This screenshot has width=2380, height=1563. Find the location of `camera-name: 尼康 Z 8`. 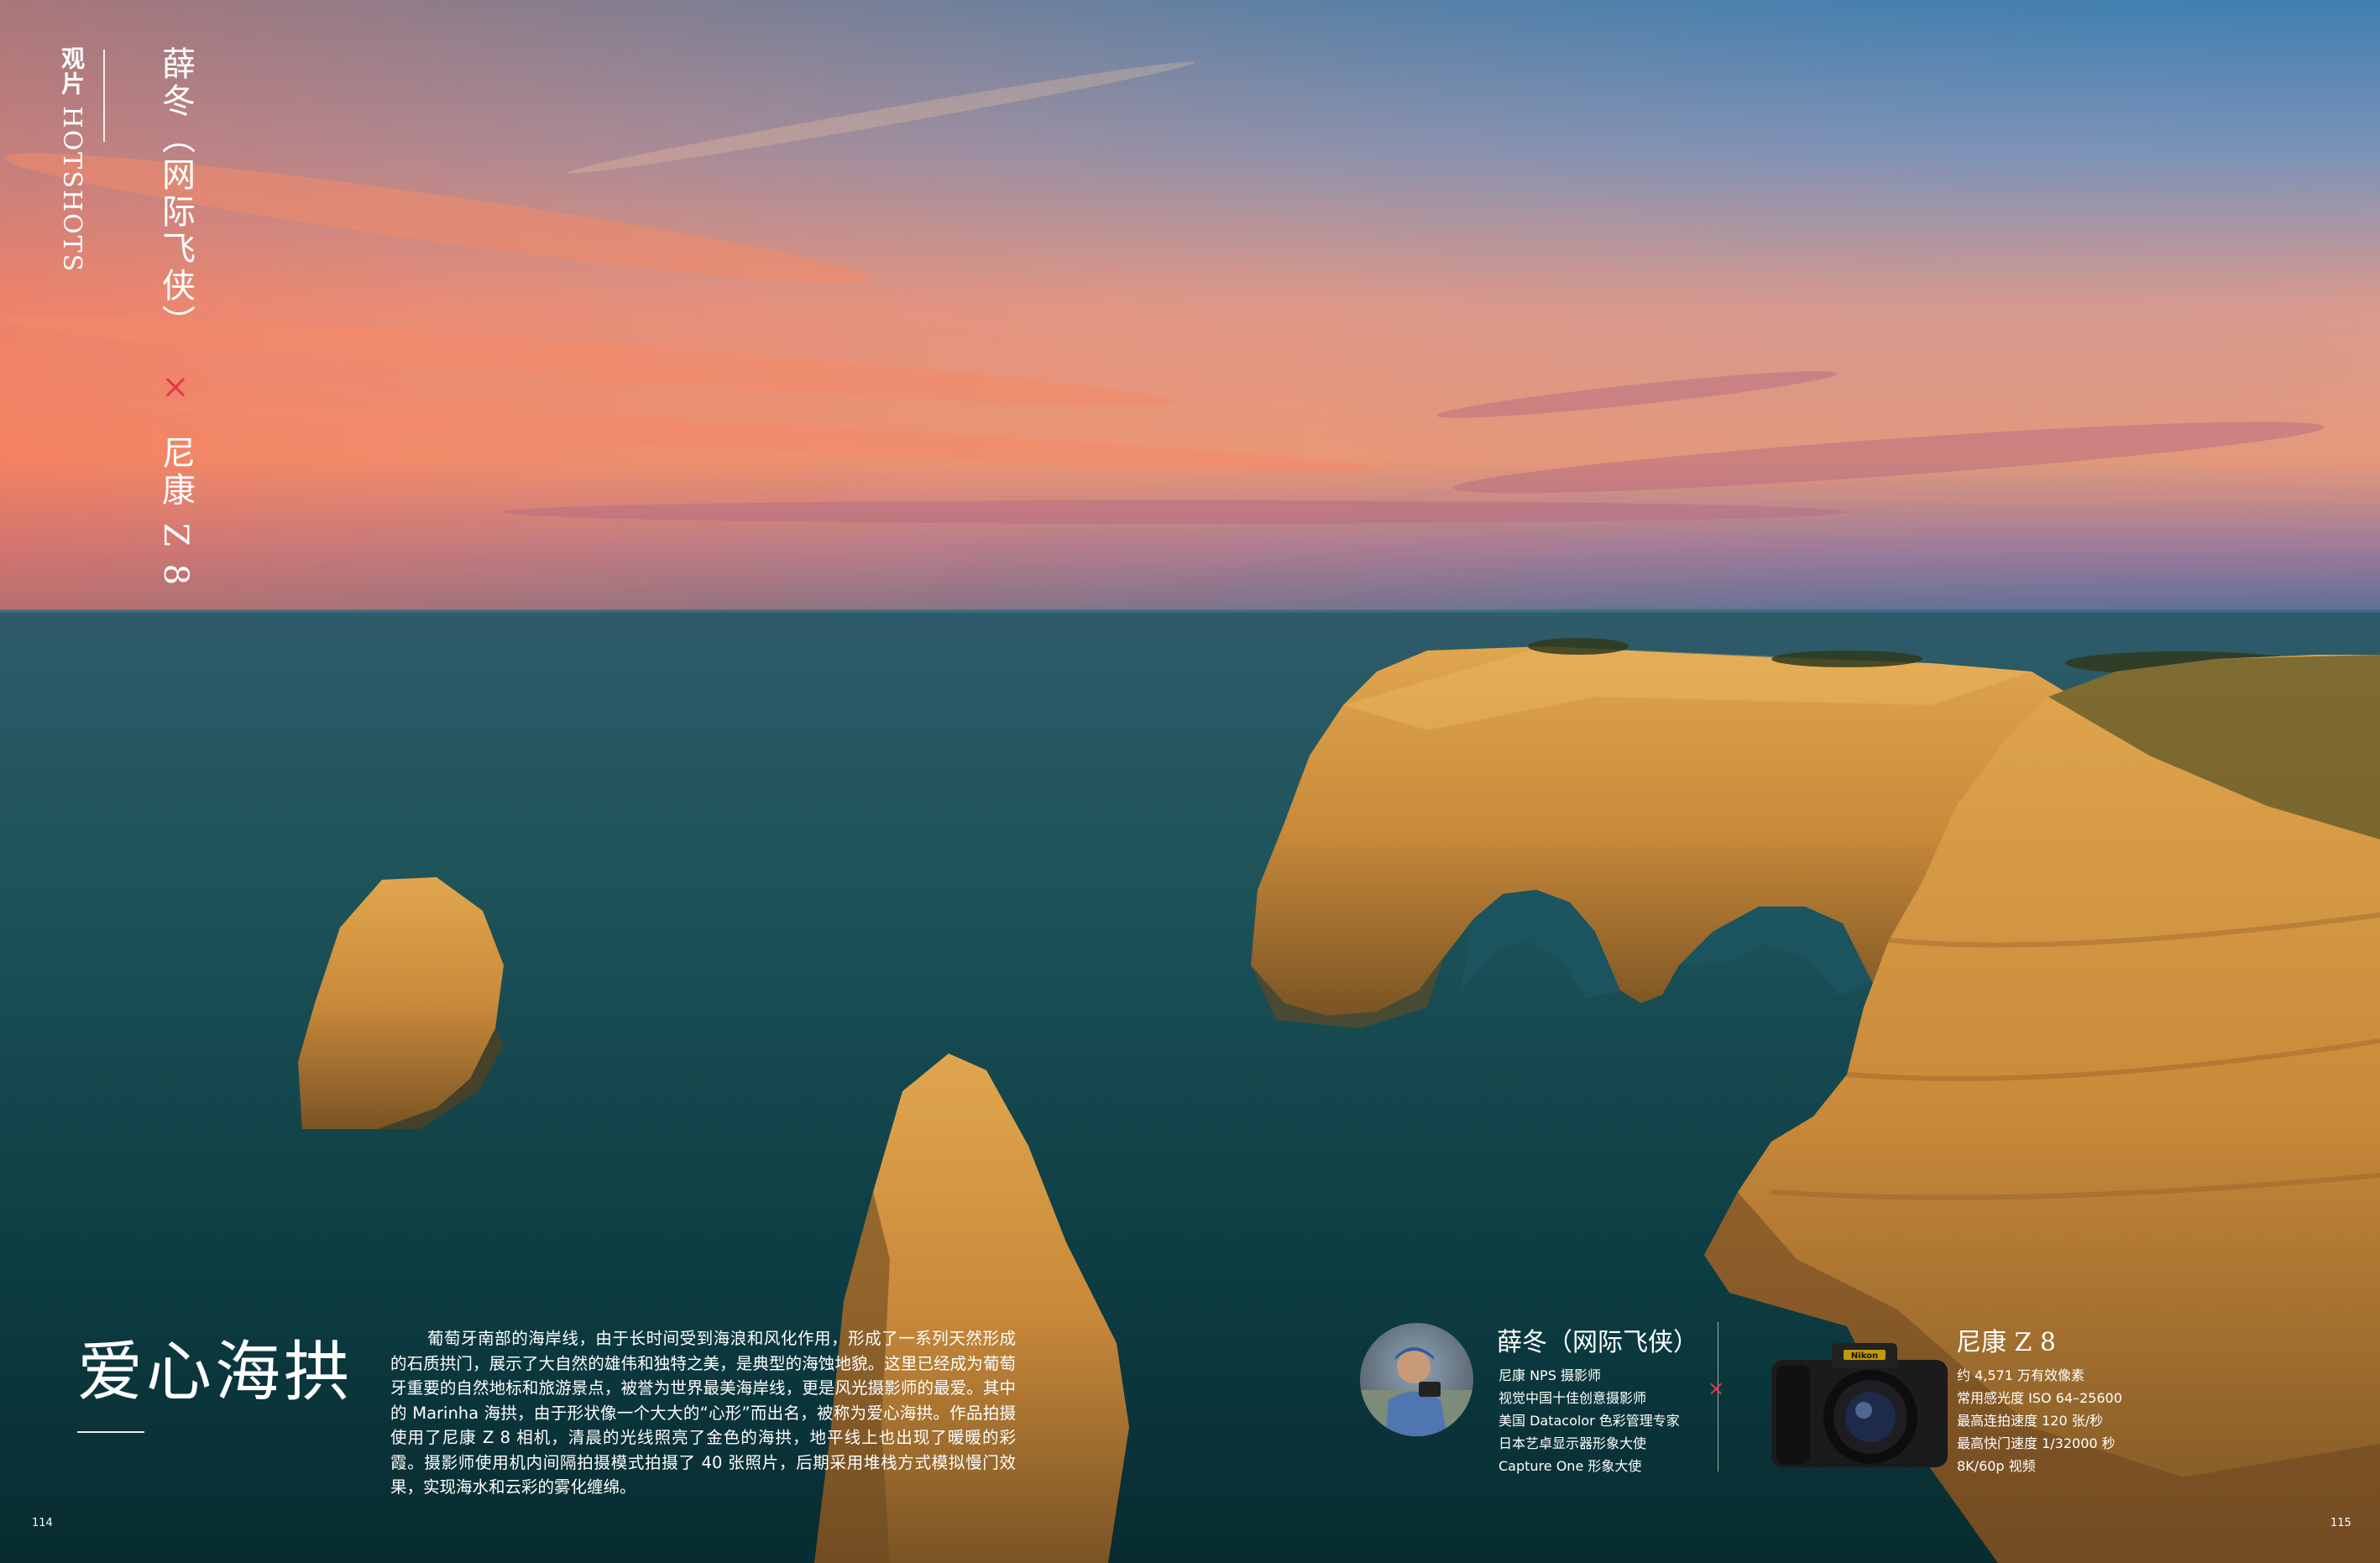

camera-name: 尼康 Z 8 is located at coordinates (175, 512).